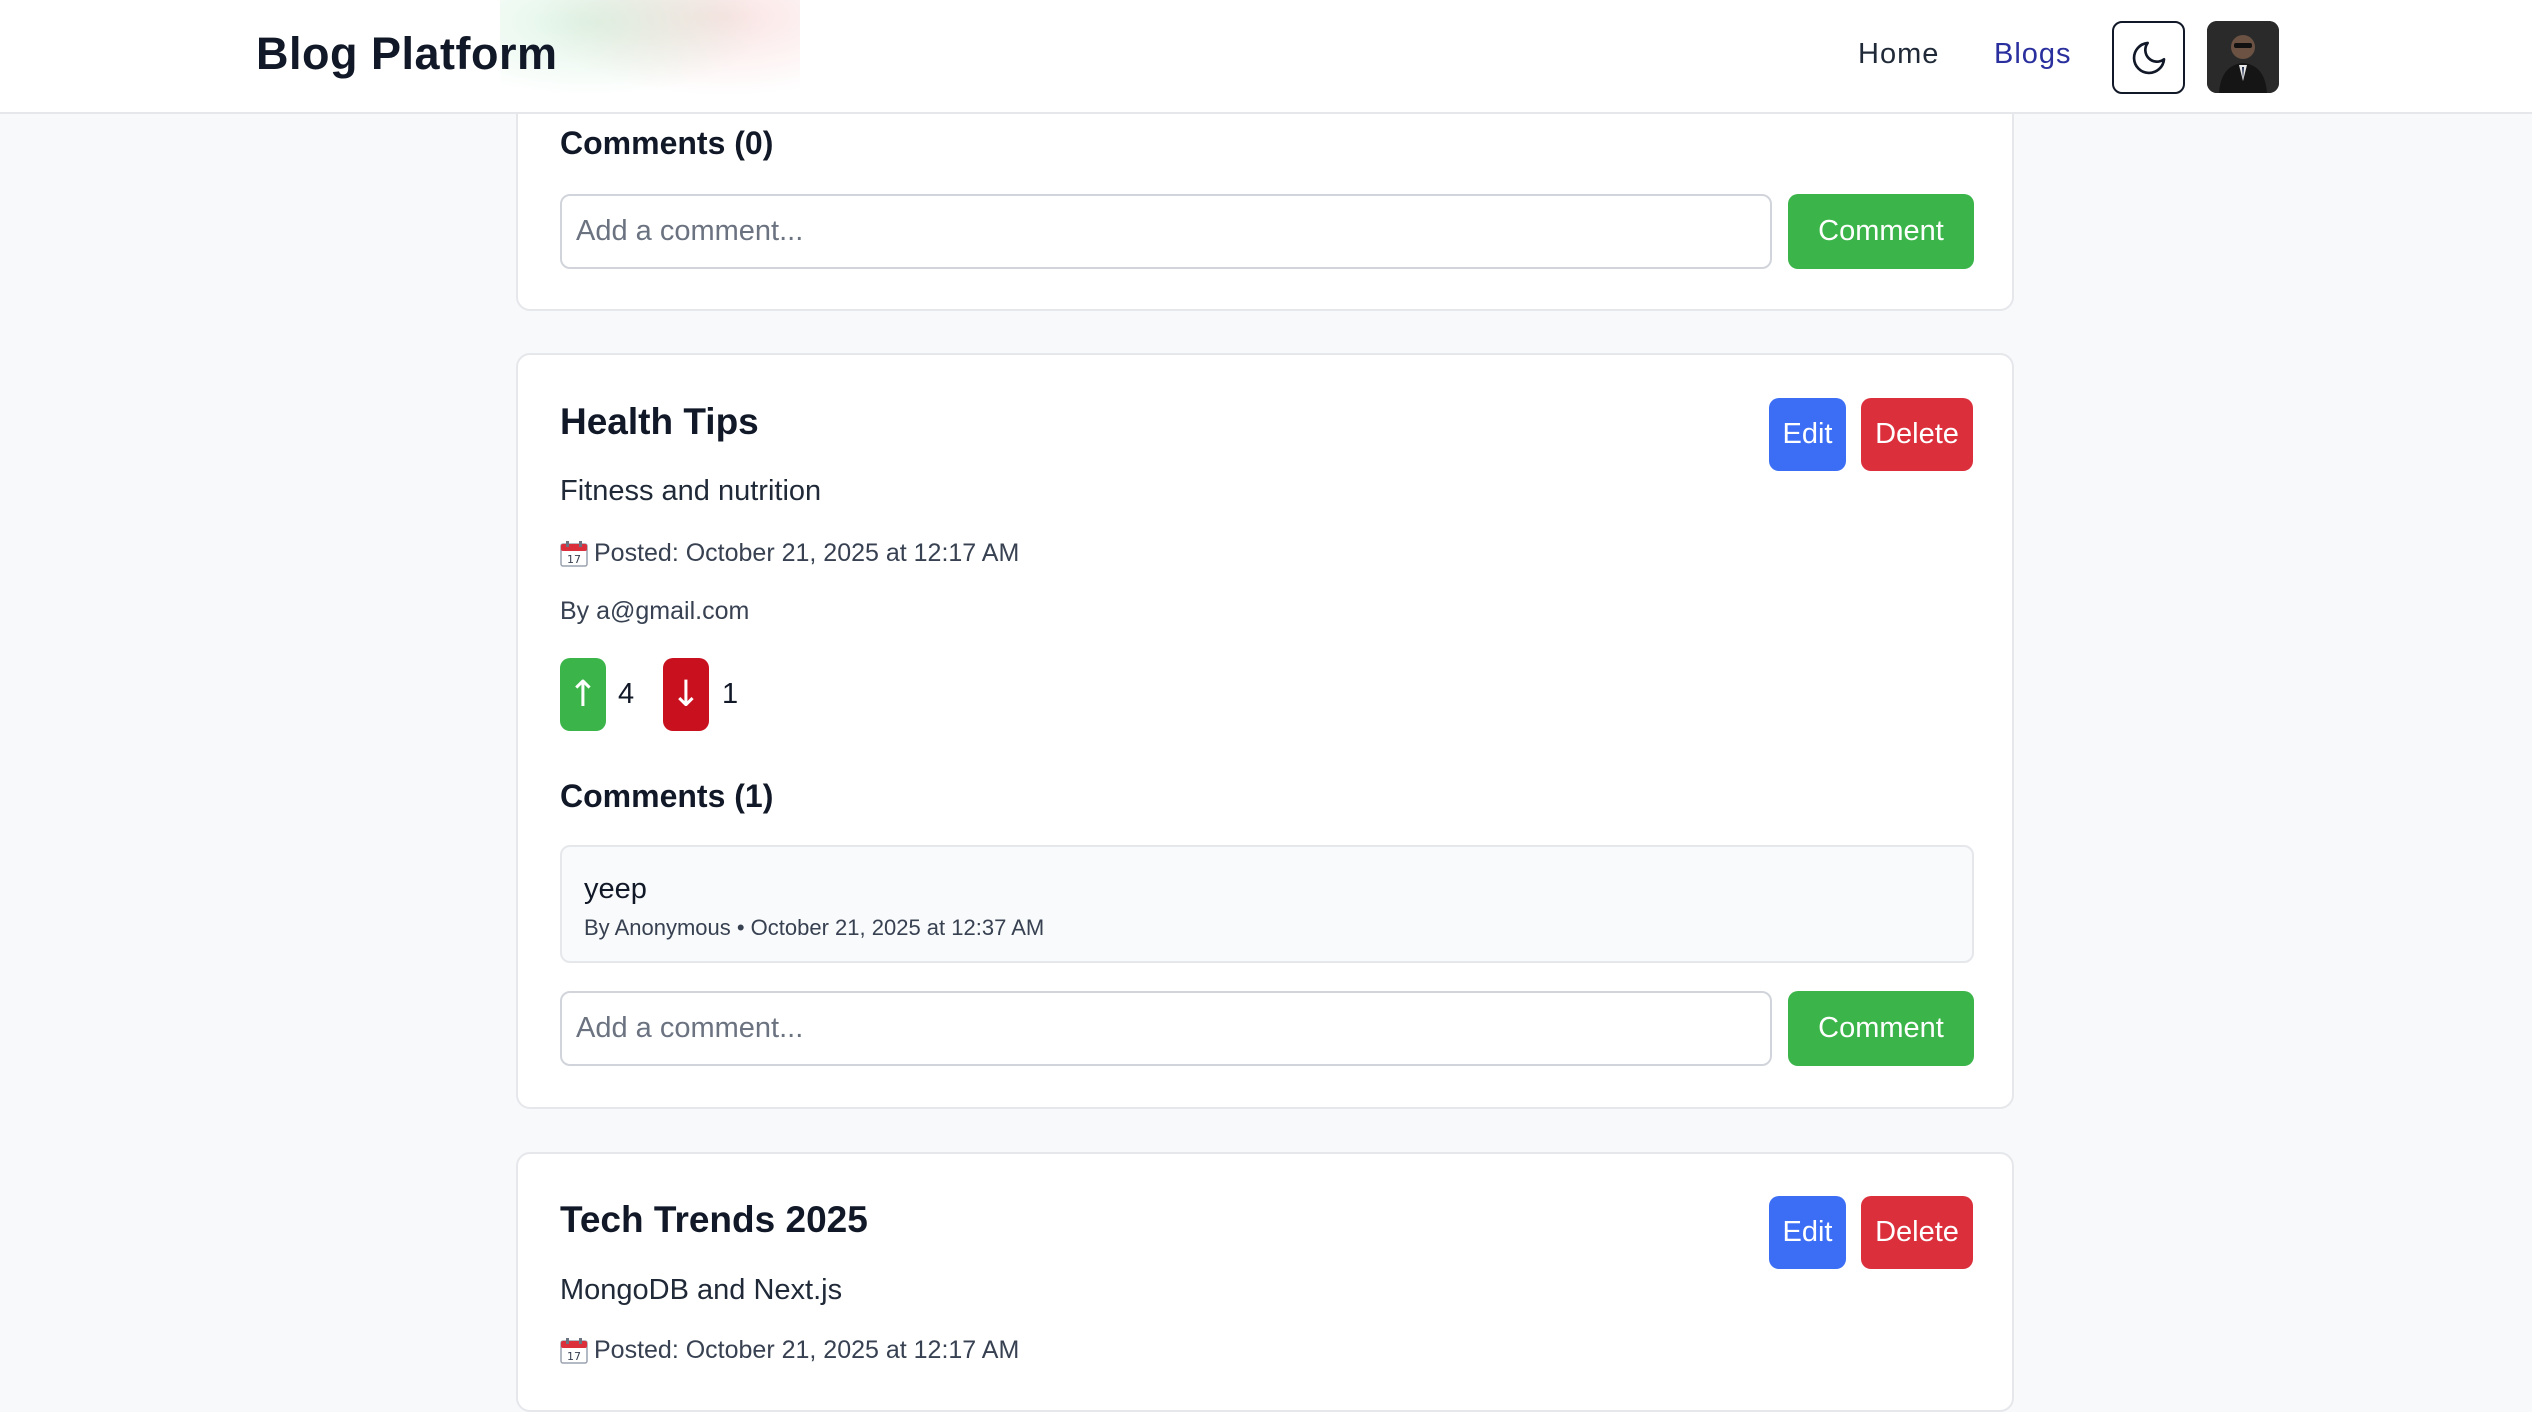 This screenshot has height=1412, width=2532. I want to click on moon-icon, so click(2148, 57).